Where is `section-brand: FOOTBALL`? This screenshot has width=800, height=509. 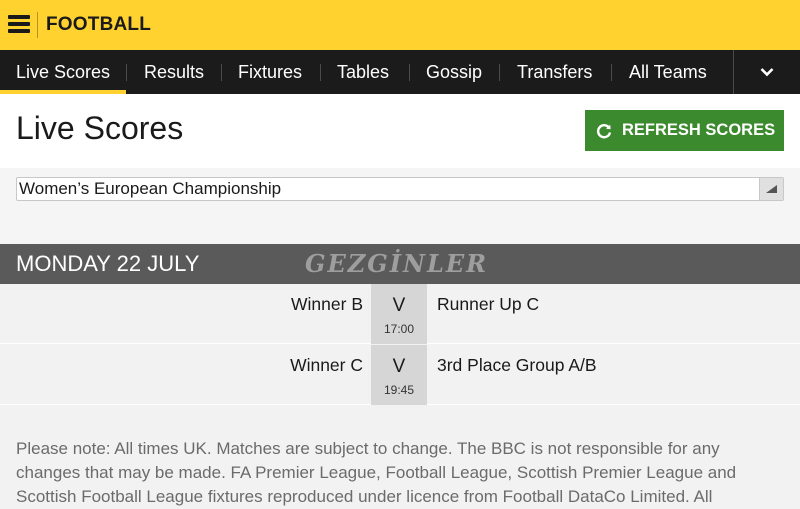
section-brand: FOOTBALL is located at coordinates (98, 25).